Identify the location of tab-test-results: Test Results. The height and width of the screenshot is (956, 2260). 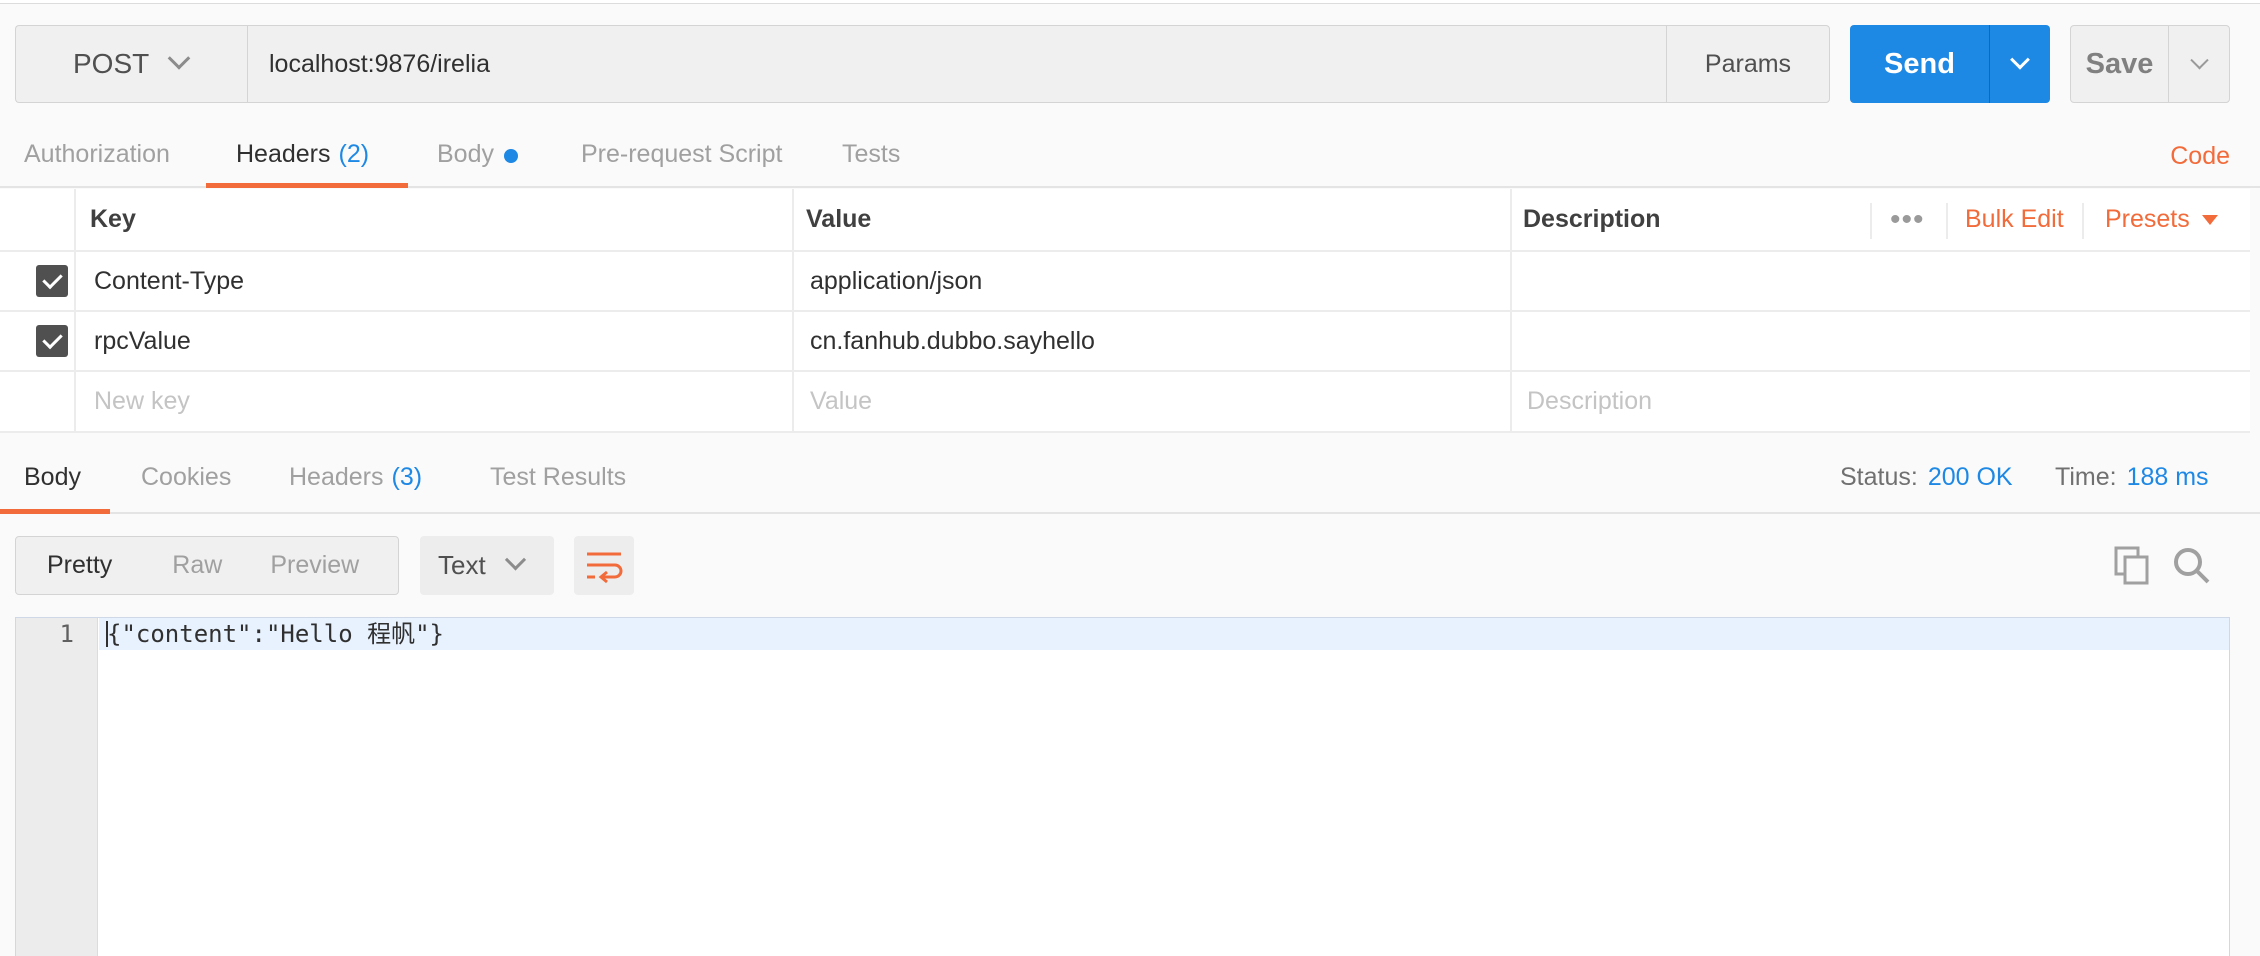
(558, 479).